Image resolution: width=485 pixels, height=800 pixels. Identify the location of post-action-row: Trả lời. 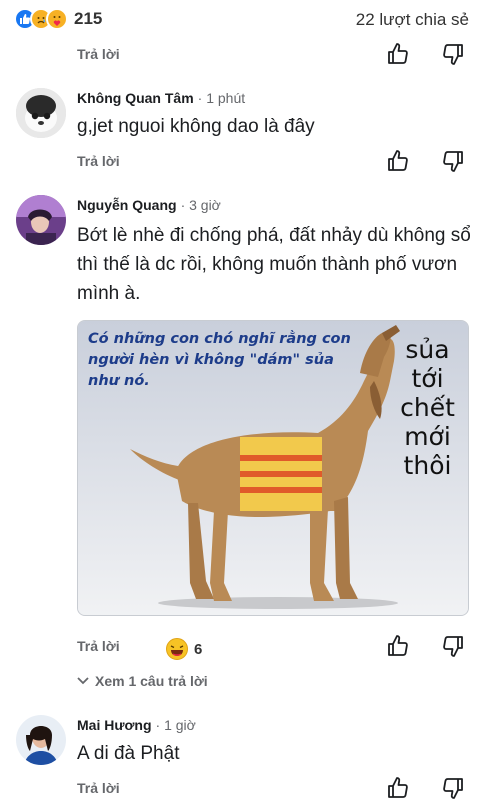
(242, 55).